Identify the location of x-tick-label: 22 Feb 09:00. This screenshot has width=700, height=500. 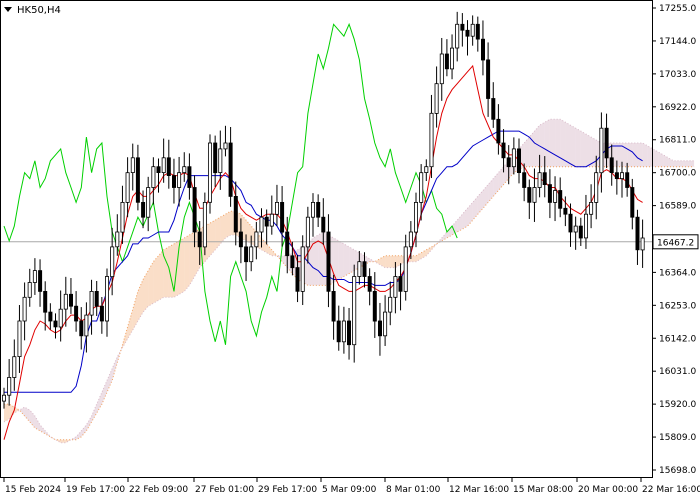
(158, 490).